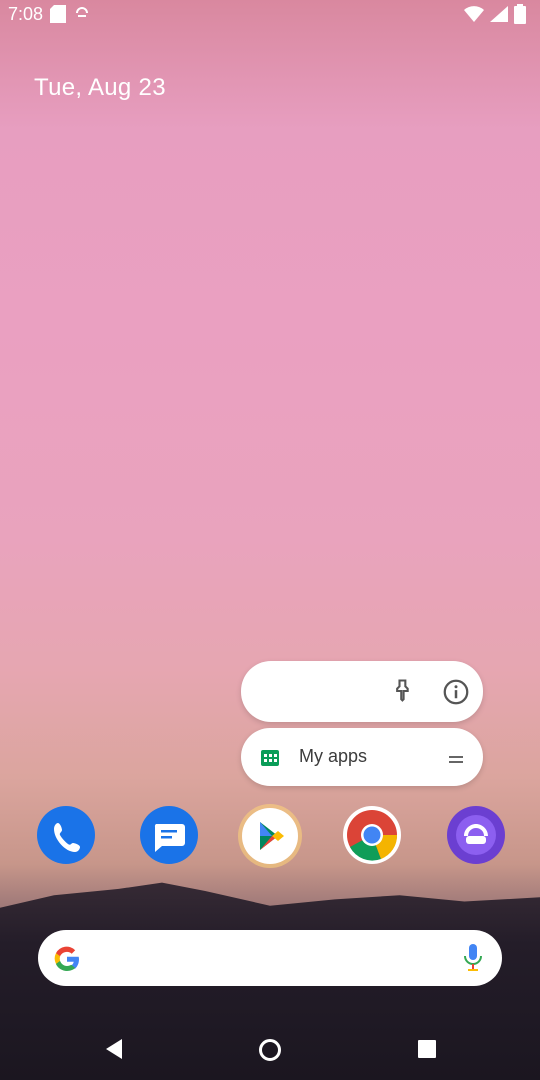 The height and width of the screenshot is (1080, 540). Describe the element at coordinates (520, 14) in the screenshot. I see `battery-icon` at that location.